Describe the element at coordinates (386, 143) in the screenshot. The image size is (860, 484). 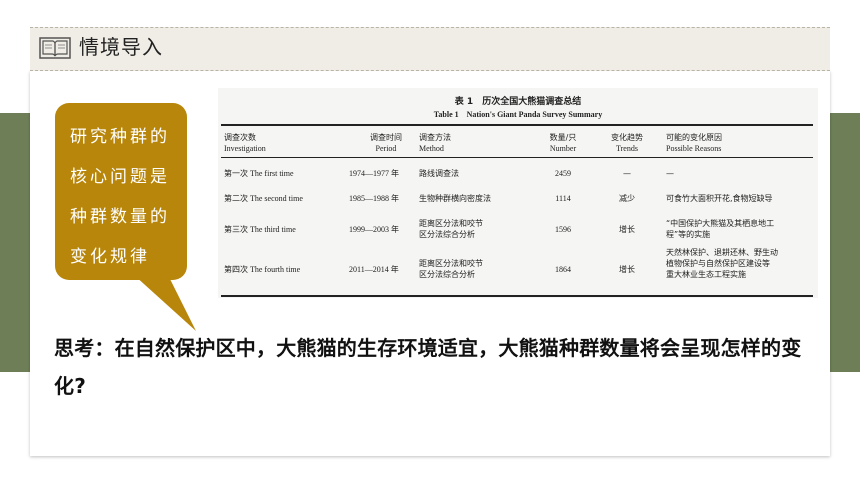
I see `header-period: 调查时间 Period` at that location.